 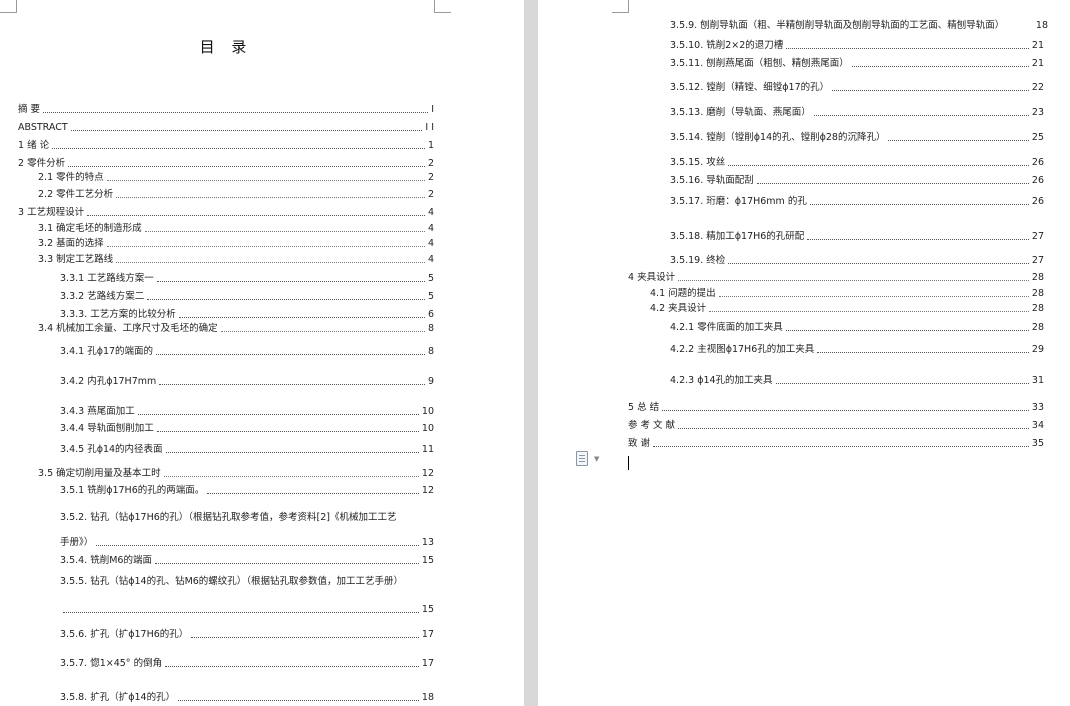 What do you see at coordinates (226, 107) in the screenshot?
I see `toc-entry: 摘 要I` at bounding box center [226, 107].